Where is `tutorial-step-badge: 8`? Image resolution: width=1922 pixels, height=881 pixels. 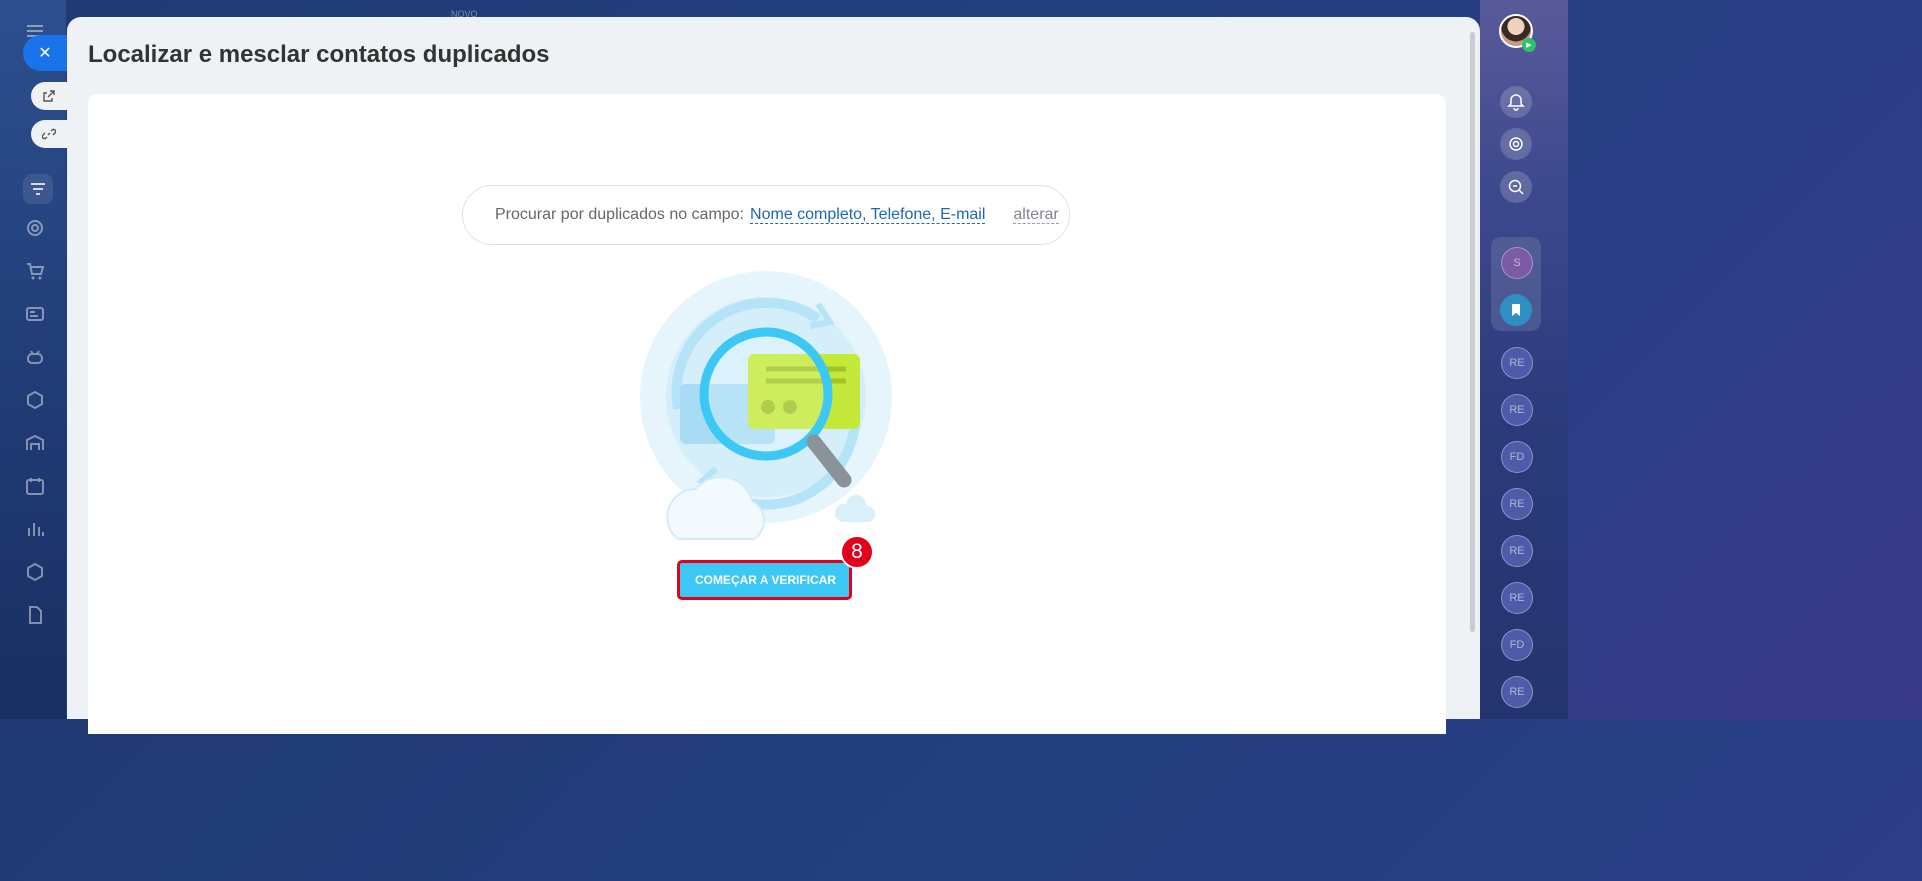 tutorial-step-badge: 8 is located at coordinates (857, 552).